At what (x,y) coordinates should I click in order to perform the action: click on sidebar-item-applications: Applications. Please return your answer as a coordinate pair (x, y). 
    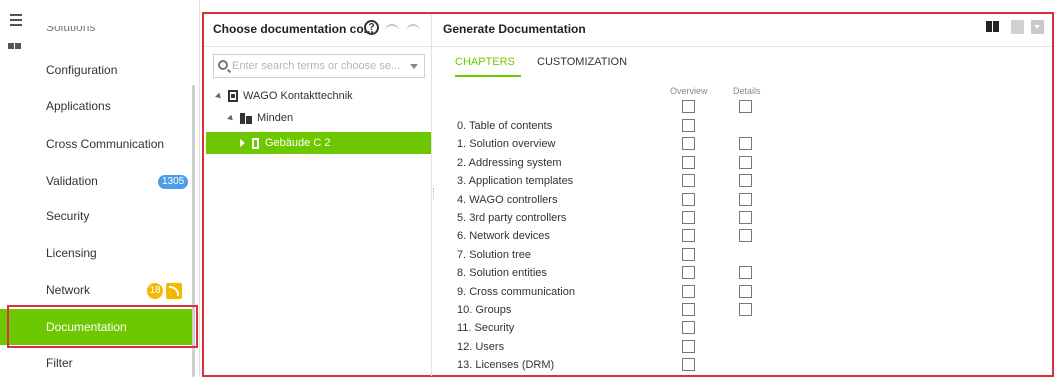
    Looking at the image, I should click on (97, 106).